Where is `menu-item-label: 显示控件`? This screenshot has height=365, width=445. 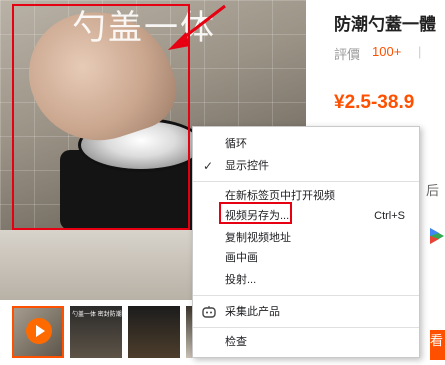 menu-item-label: 显示控件 is located at coordinates (247, 166).